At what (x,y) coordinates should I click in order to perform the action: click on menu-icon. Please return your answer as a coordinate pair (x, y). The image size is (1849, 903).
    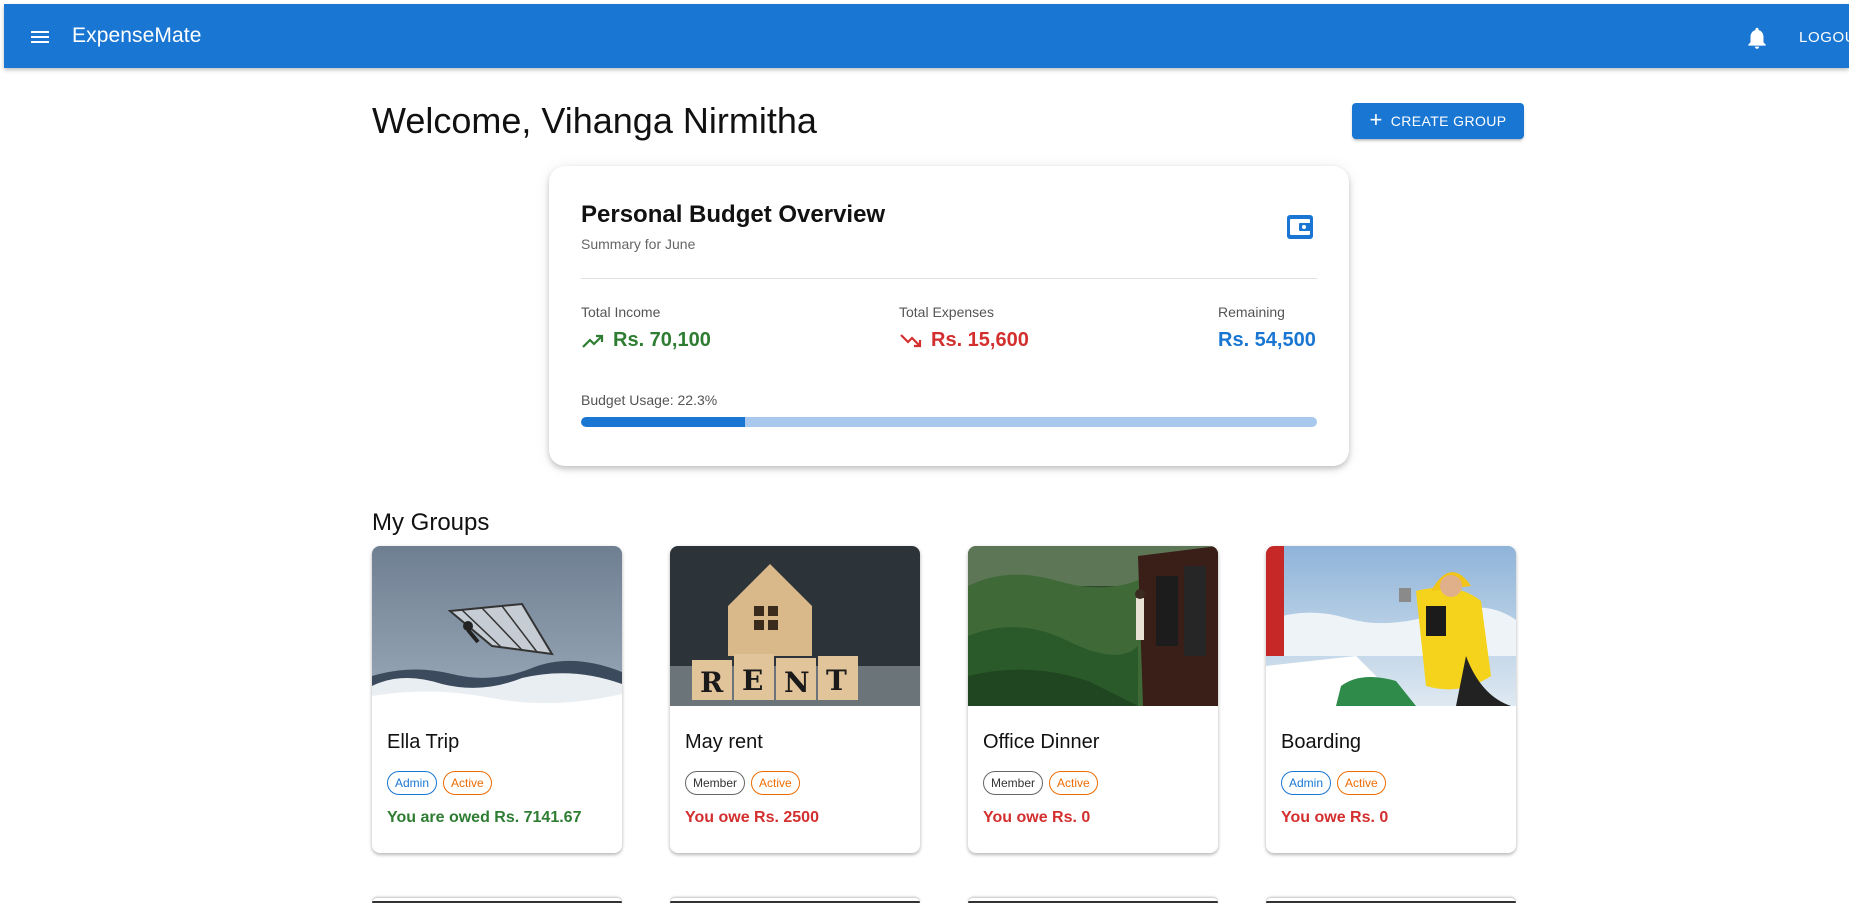
    Looking at the image, I should click on (40, 36).